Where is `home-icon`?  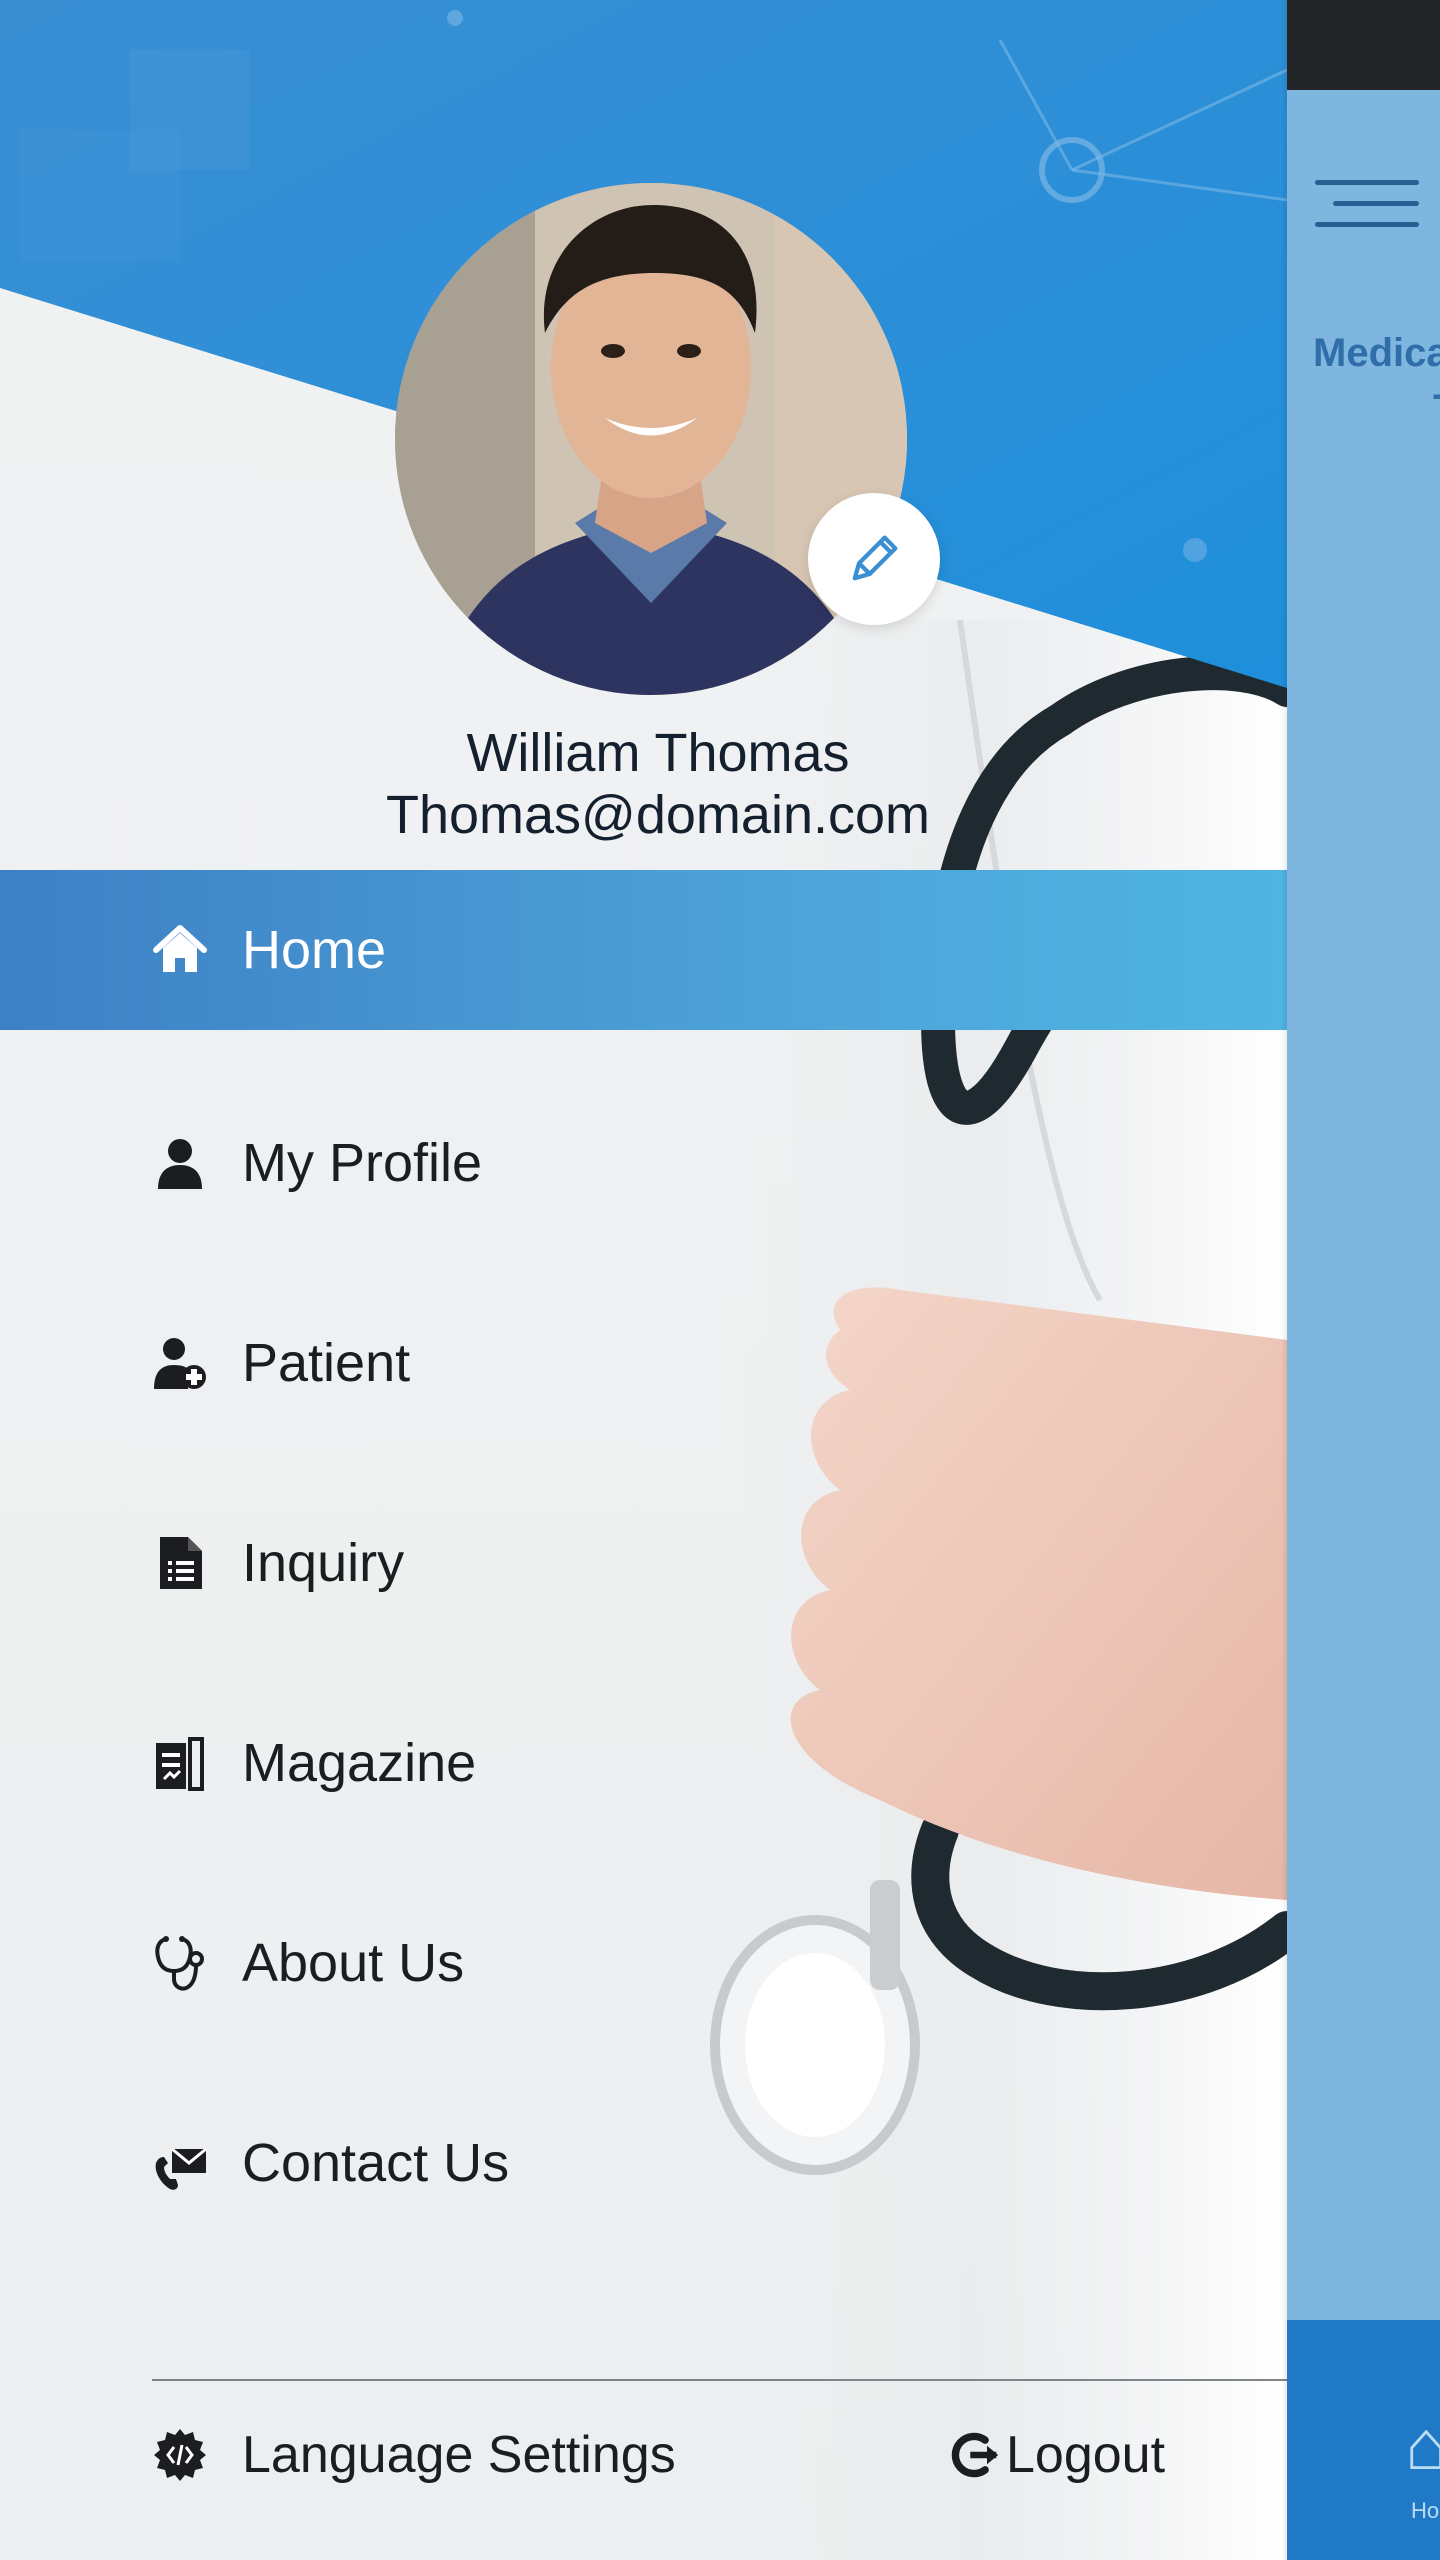
home-icon is located at coordinates (180, 950).